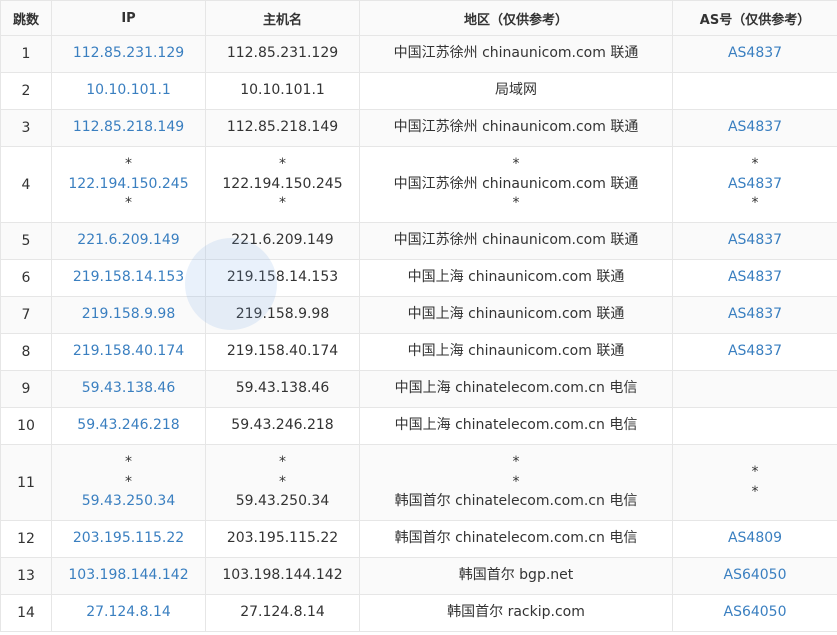 This screenshot has width=837, height=635. I want to click on ip-cell-link: 203.195.115.22, so click(128, 539).